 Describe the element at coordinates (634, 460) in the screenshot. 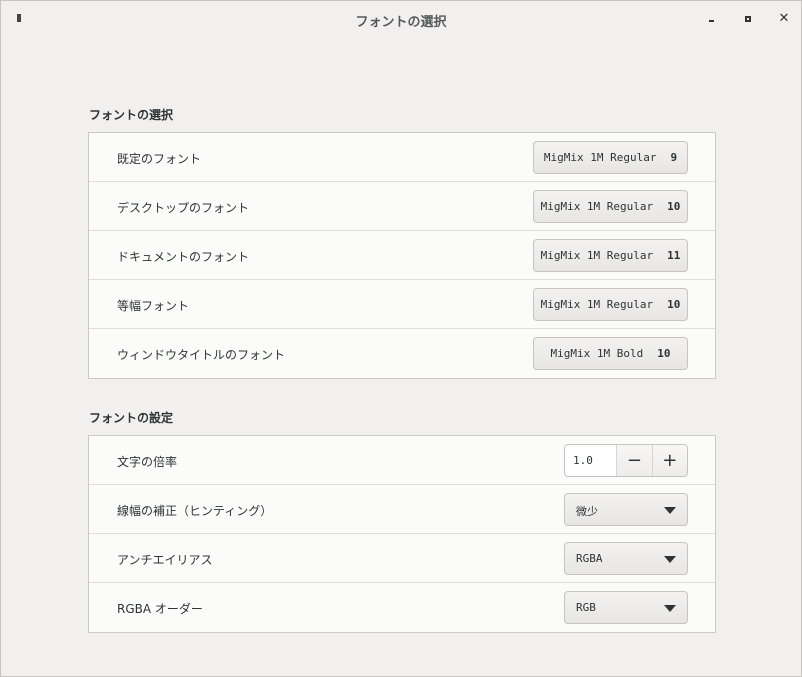

I see `decrease-button: −` at that location.